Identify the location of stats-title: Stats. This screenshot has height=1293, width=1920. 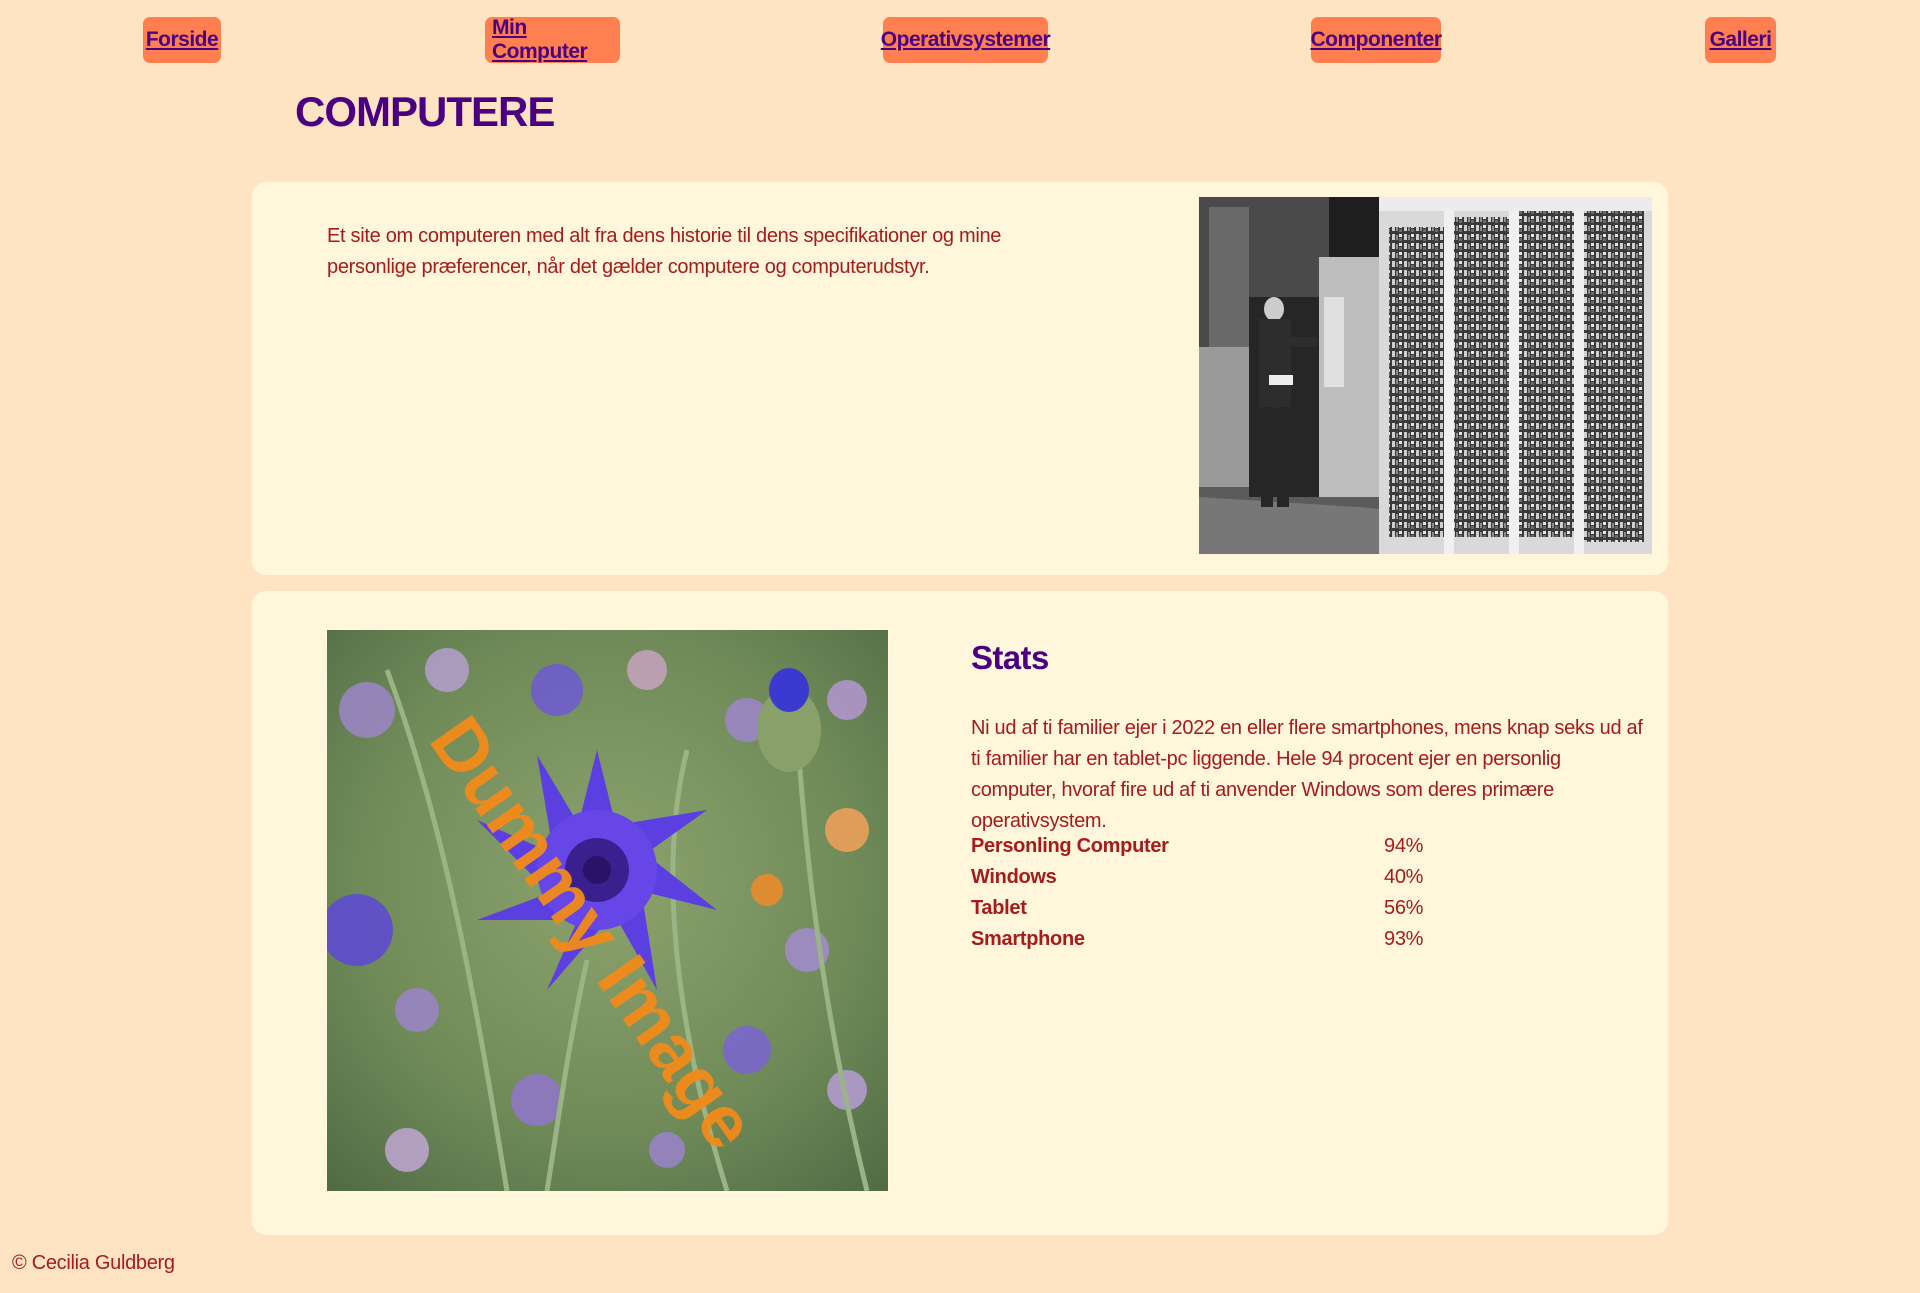
(1010, 657).